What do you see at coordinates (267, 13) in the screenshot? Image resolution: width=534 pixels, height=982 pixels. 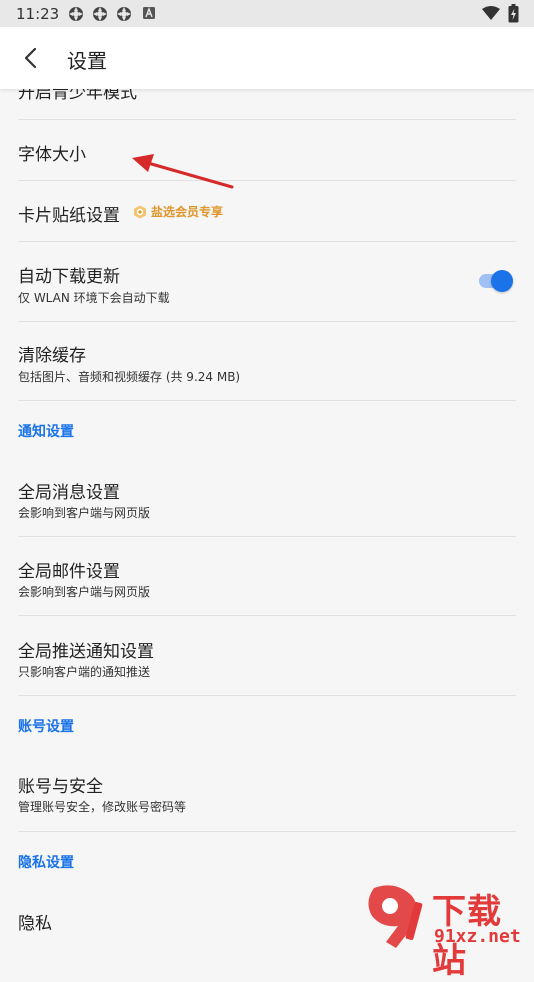 I see `status-bar: 11:23` at bounding box center [267, 13].